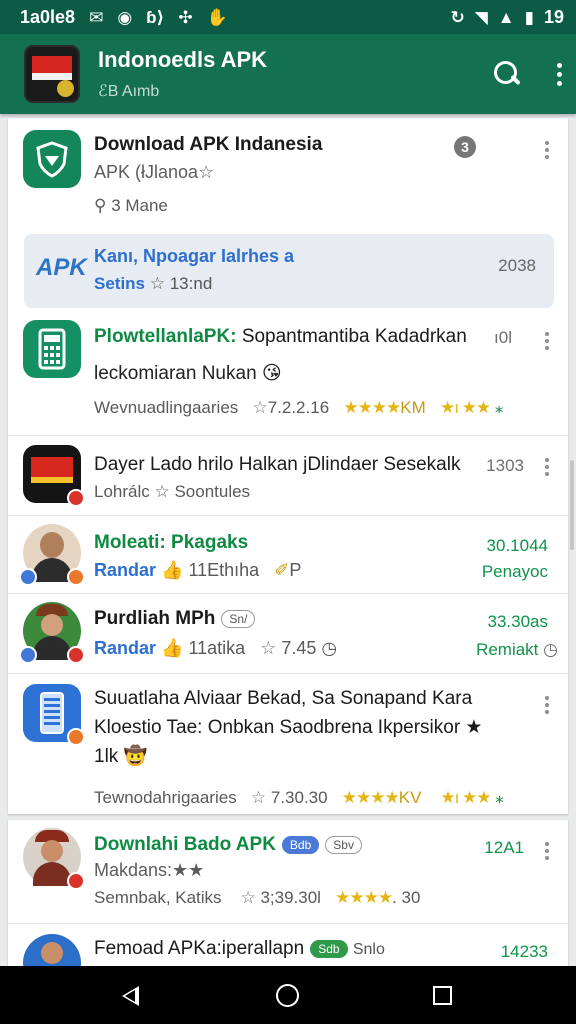 This screenshot has height=1024, width=576. I want to click on item-meta: Randar 👍 11atika ☆ 7.45 ◷, so click(216, 648).